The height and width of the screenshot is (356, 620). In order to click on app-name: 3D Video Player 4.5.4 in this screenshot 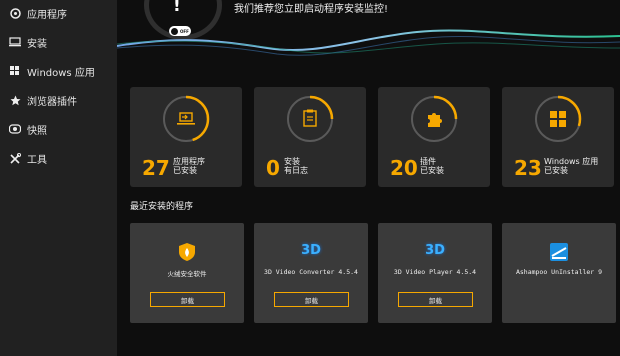, I will do `click(435, 272)`.